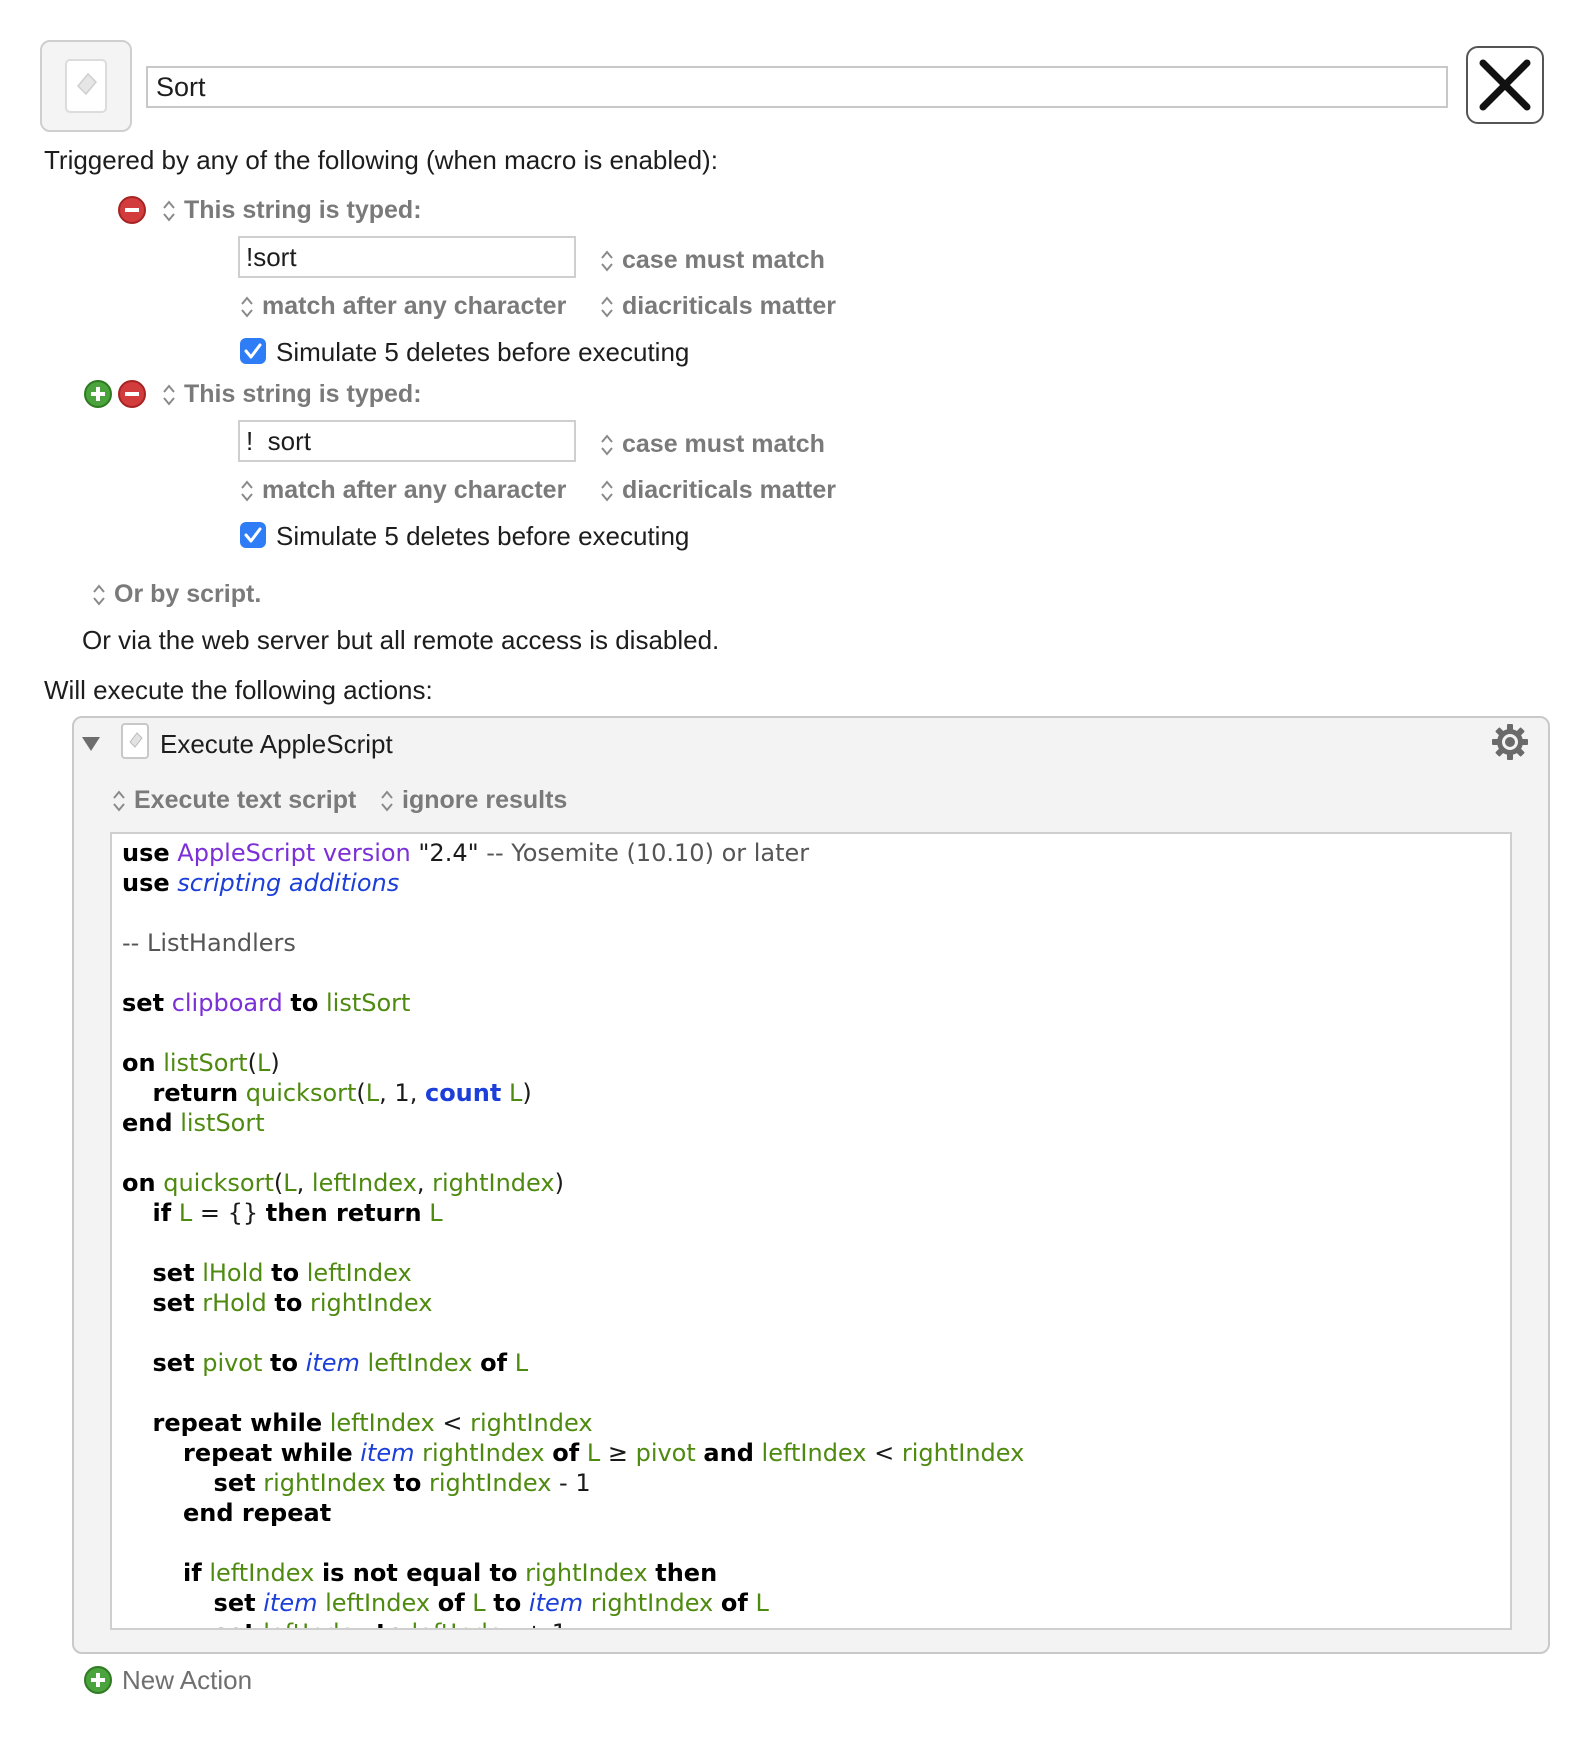 The height and width of the screenshot is (1744, 1592). I want to click on trigger-2-match-popup: match after any character, so click(403, 490).